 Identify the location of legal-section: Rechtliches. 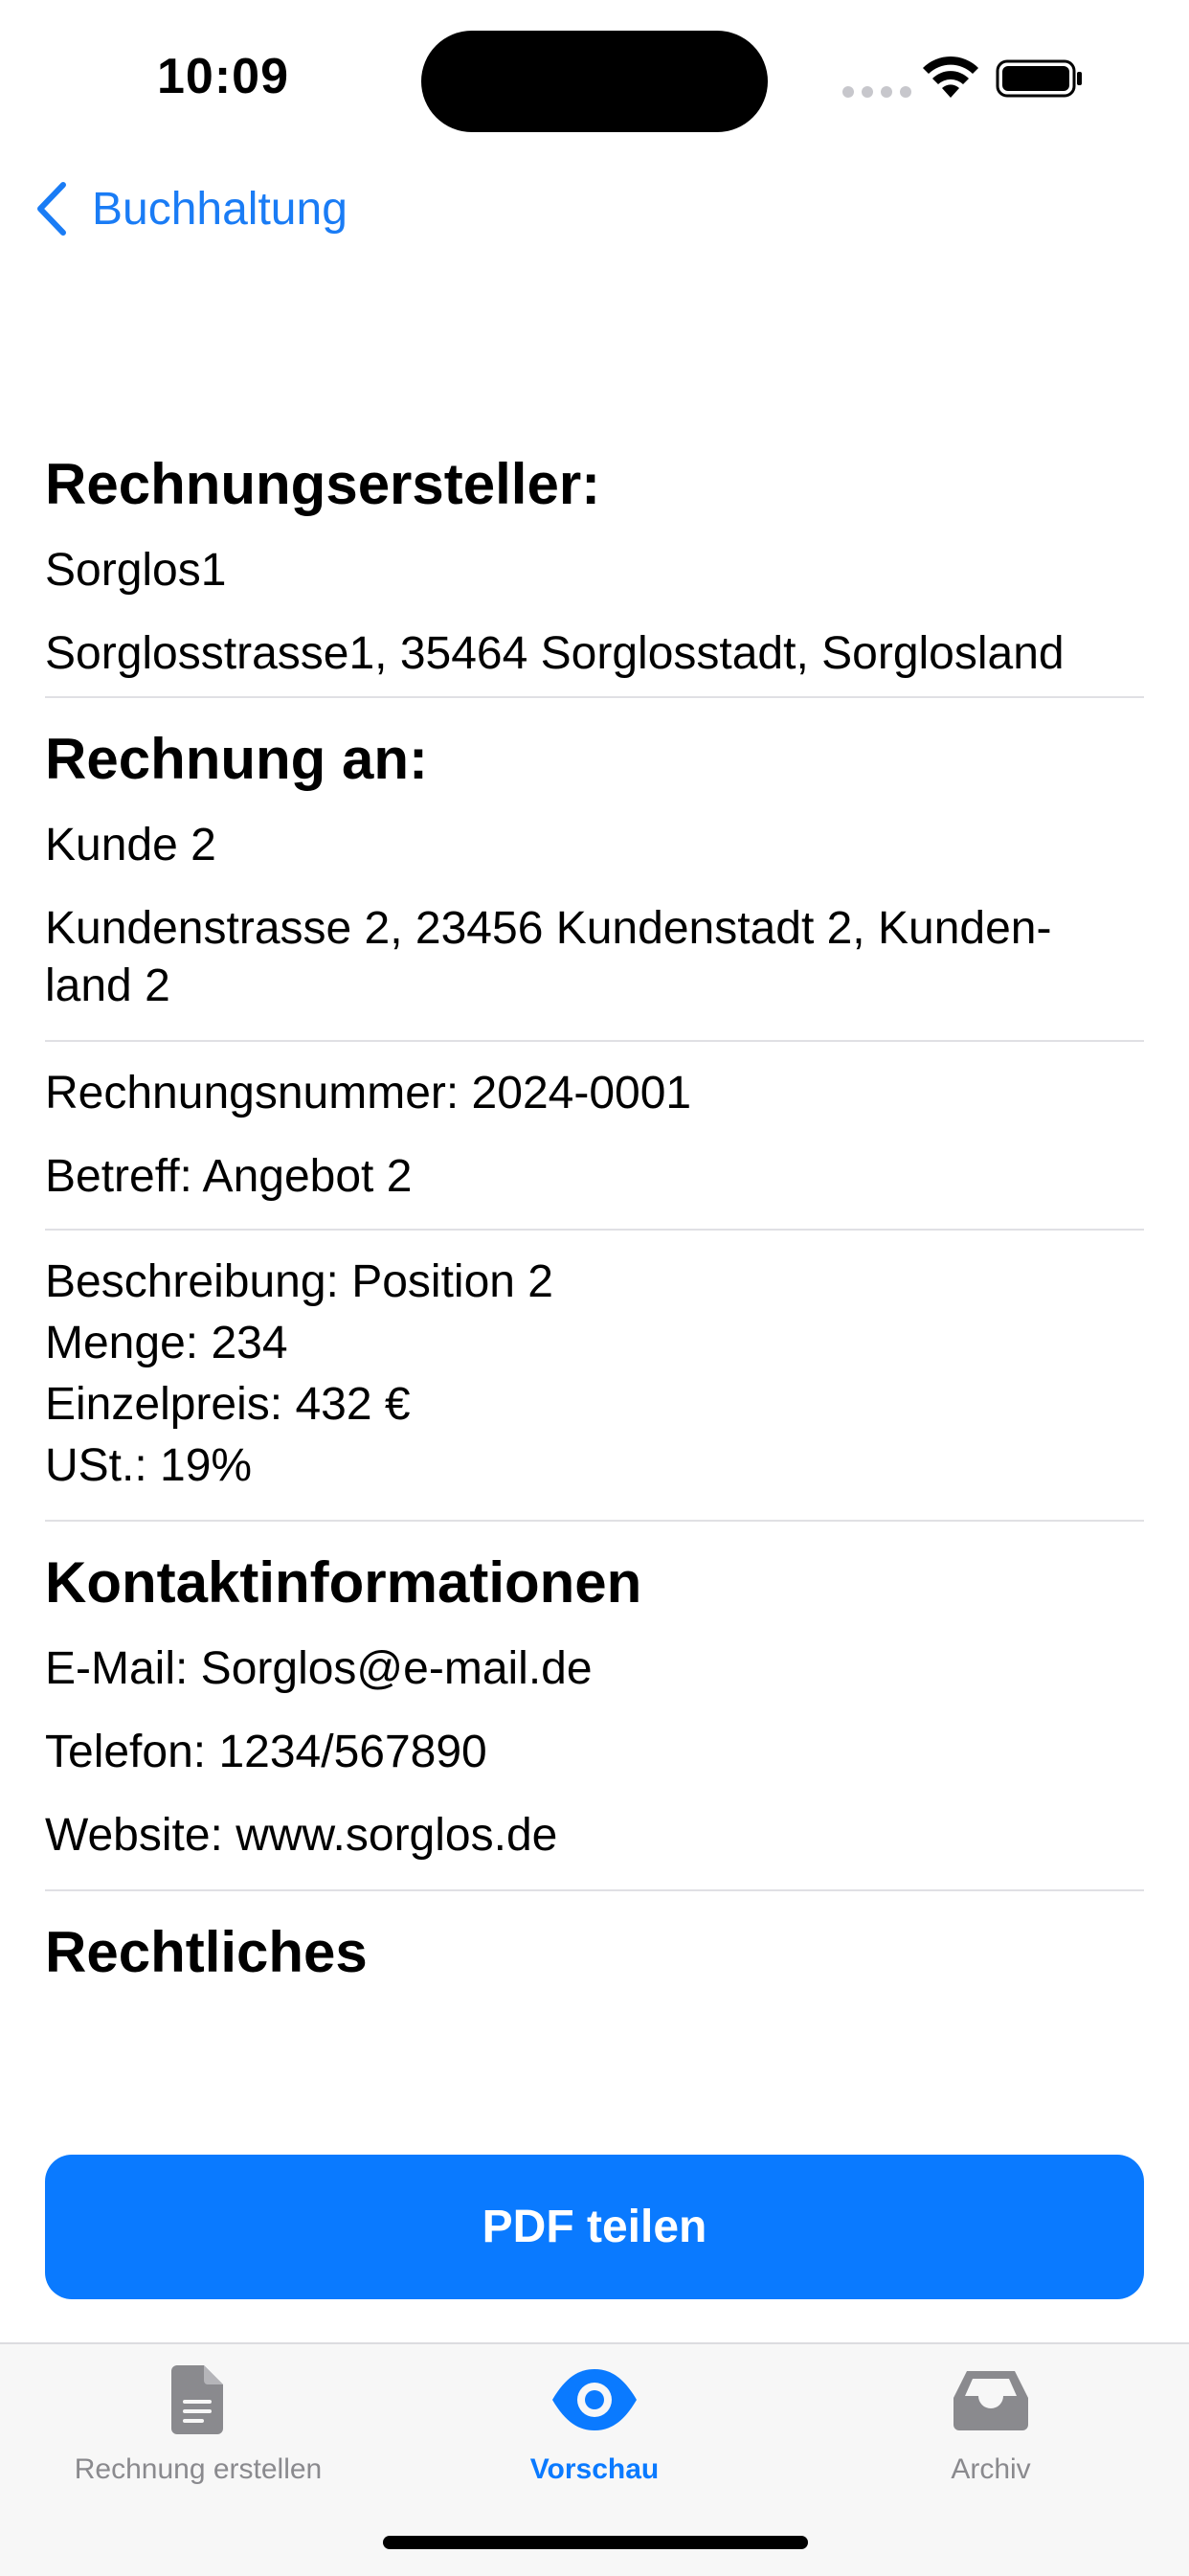
(594, 1939).